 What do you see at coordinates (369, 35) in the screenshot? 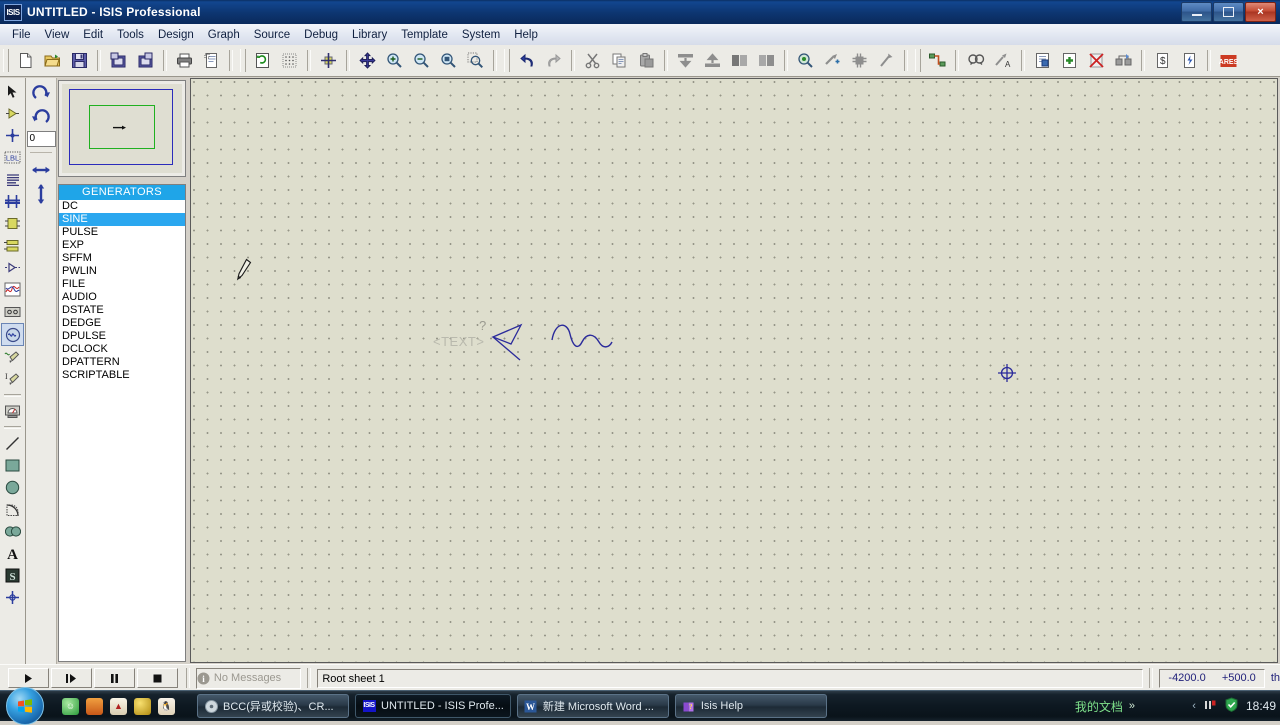
I see `menu-library: Library` at bounding box center [369, 35].